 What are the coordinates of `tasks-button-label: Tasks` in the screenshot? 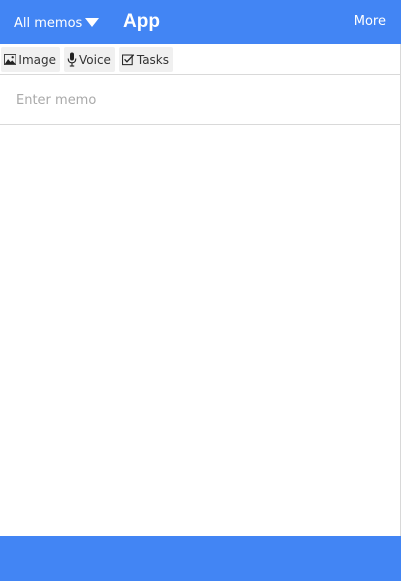 It's located at (152, 59).